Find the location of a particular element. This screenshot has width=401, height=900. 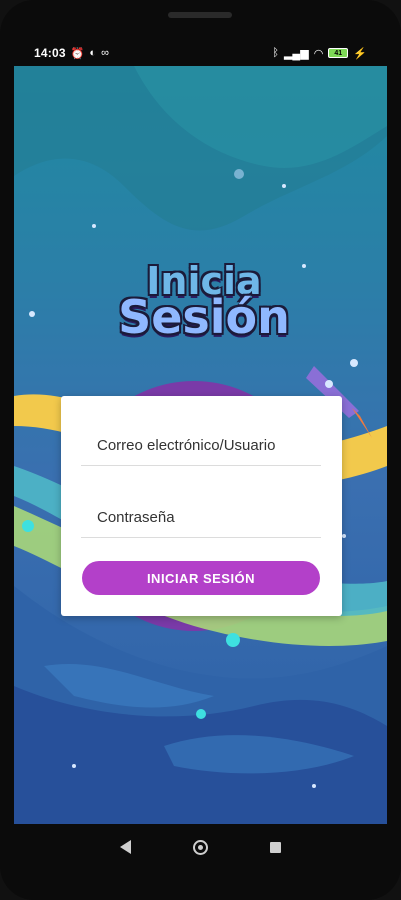

status-time: 14:03 is located at coordinates (50, 53).